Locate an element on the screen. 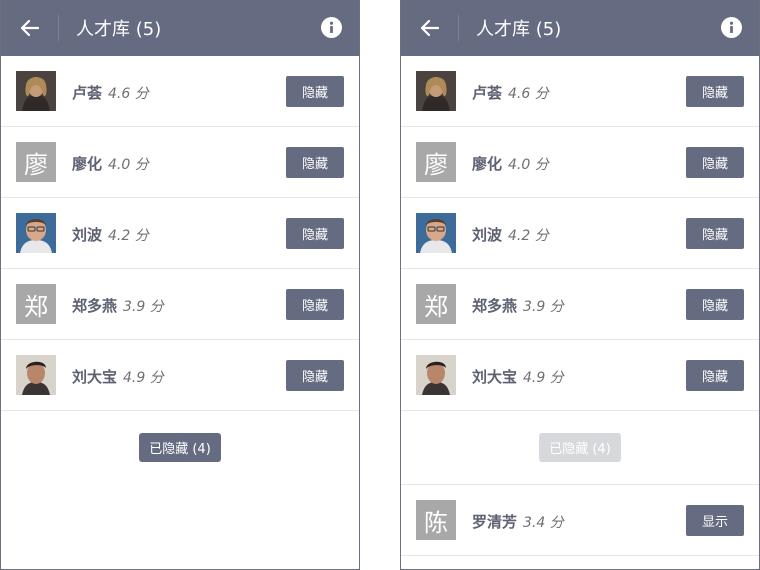 Image resolution: width=760 pixels, height=570 pixels. candidate-score: 3.4 分 is located at coordinates (543, 523).